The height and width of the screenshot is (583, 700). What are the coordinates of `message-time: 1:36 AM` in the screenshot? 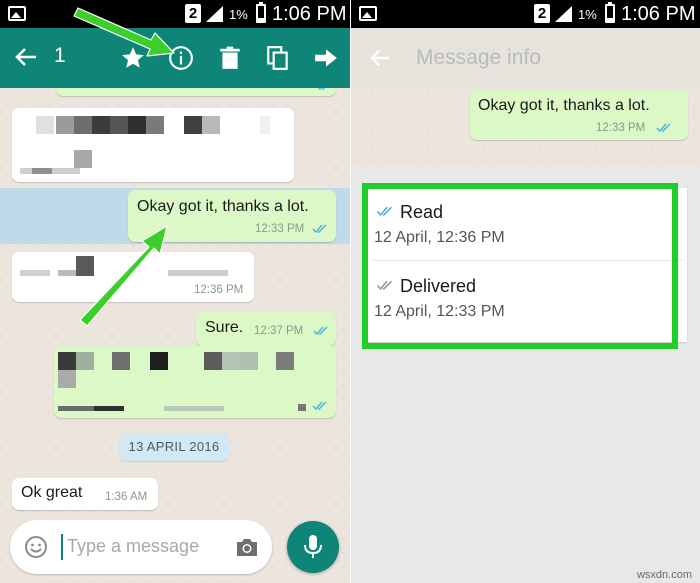 It's located at (126, 497).